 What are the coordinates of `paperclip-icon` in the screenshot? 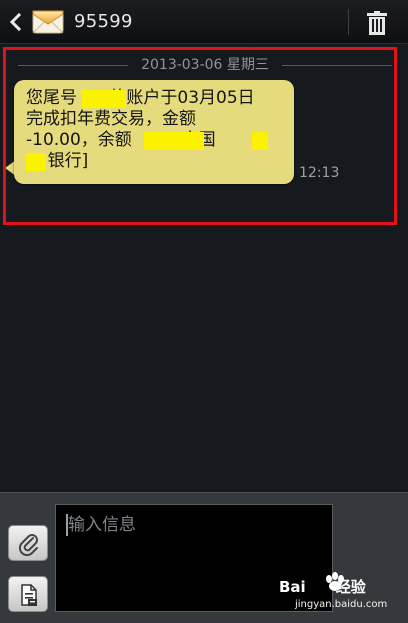 It's located at (28, 545).